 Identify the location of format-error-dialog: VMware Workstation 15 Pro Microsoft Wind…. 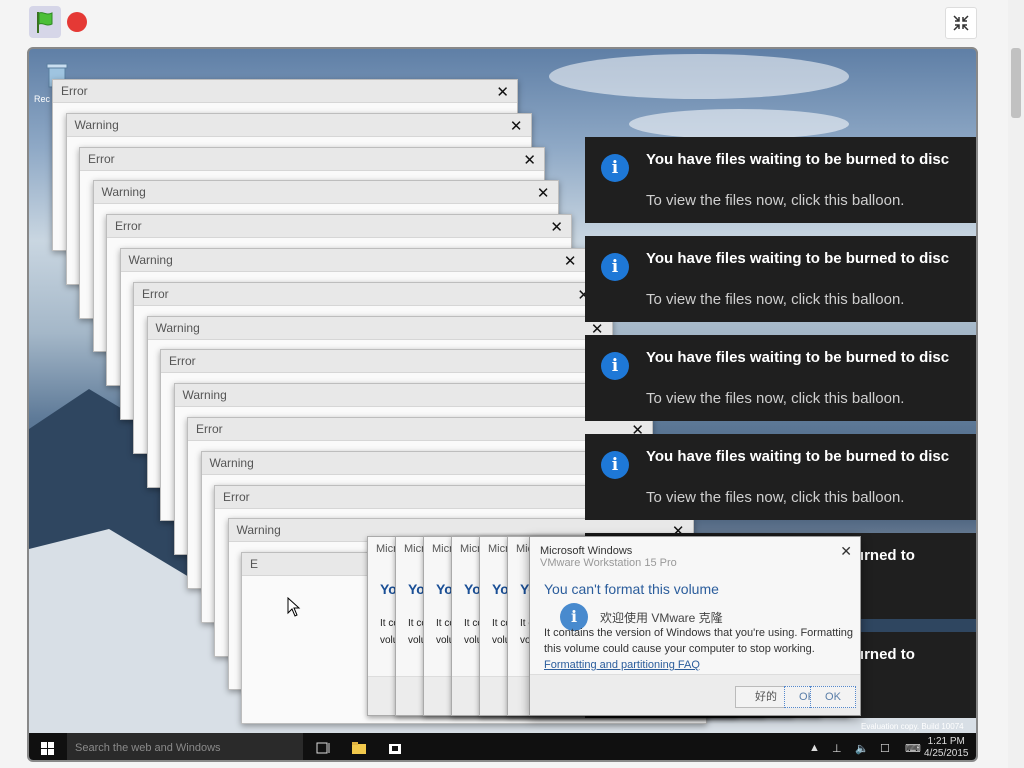
(695, 626).